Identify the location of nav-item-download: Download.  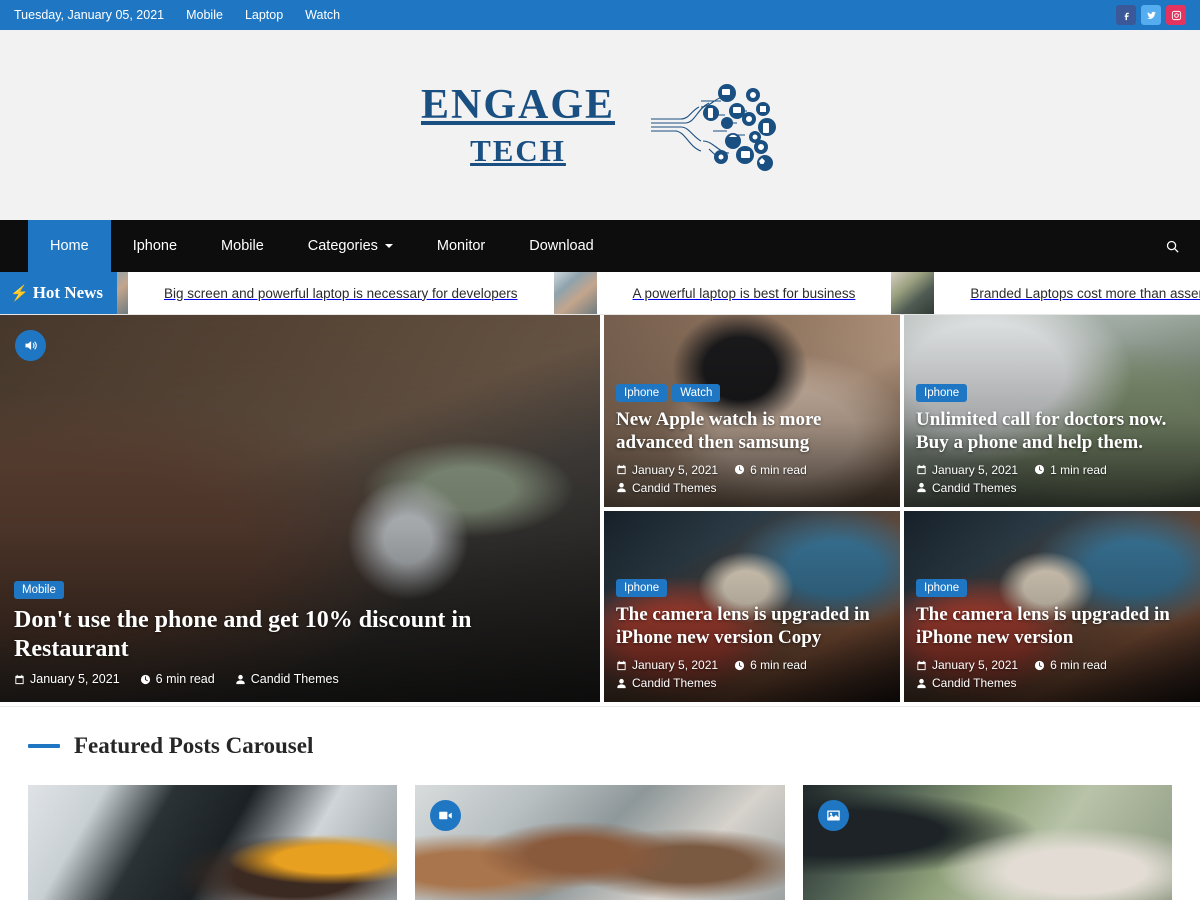
(561, 246).